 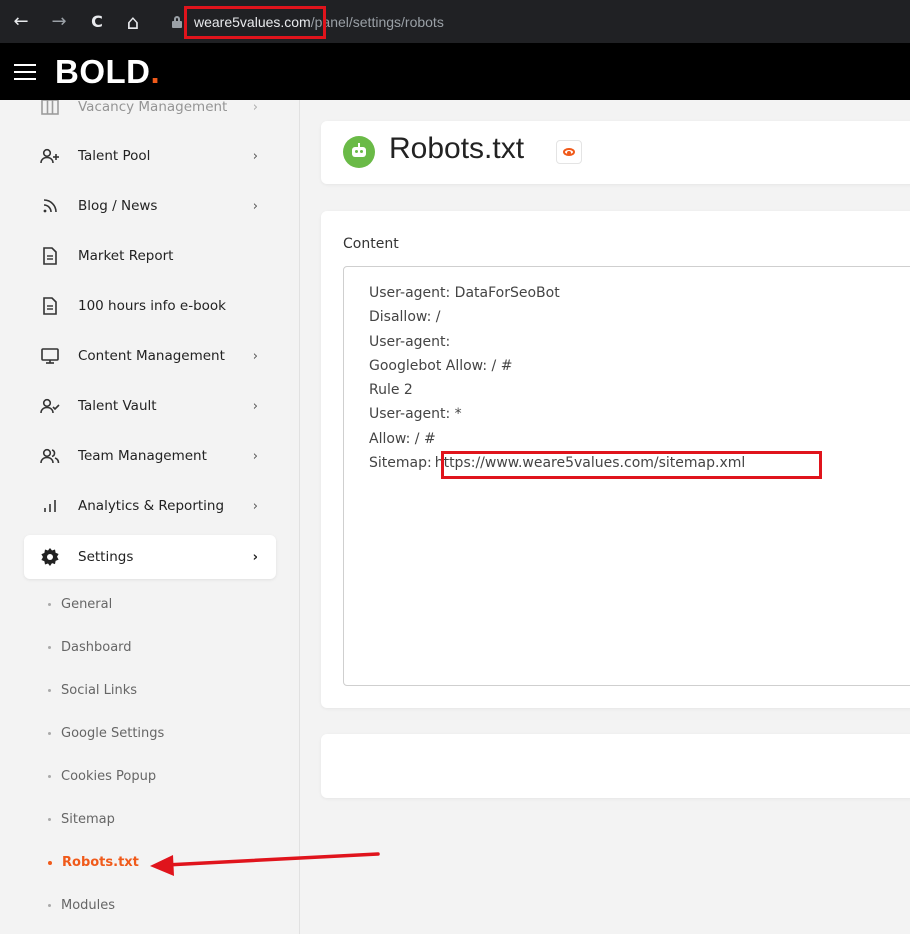 What do you see at coordinates (455, 71) in the screenshot?
I see `app-header: BOLD.` at bounding box center [455, 71].